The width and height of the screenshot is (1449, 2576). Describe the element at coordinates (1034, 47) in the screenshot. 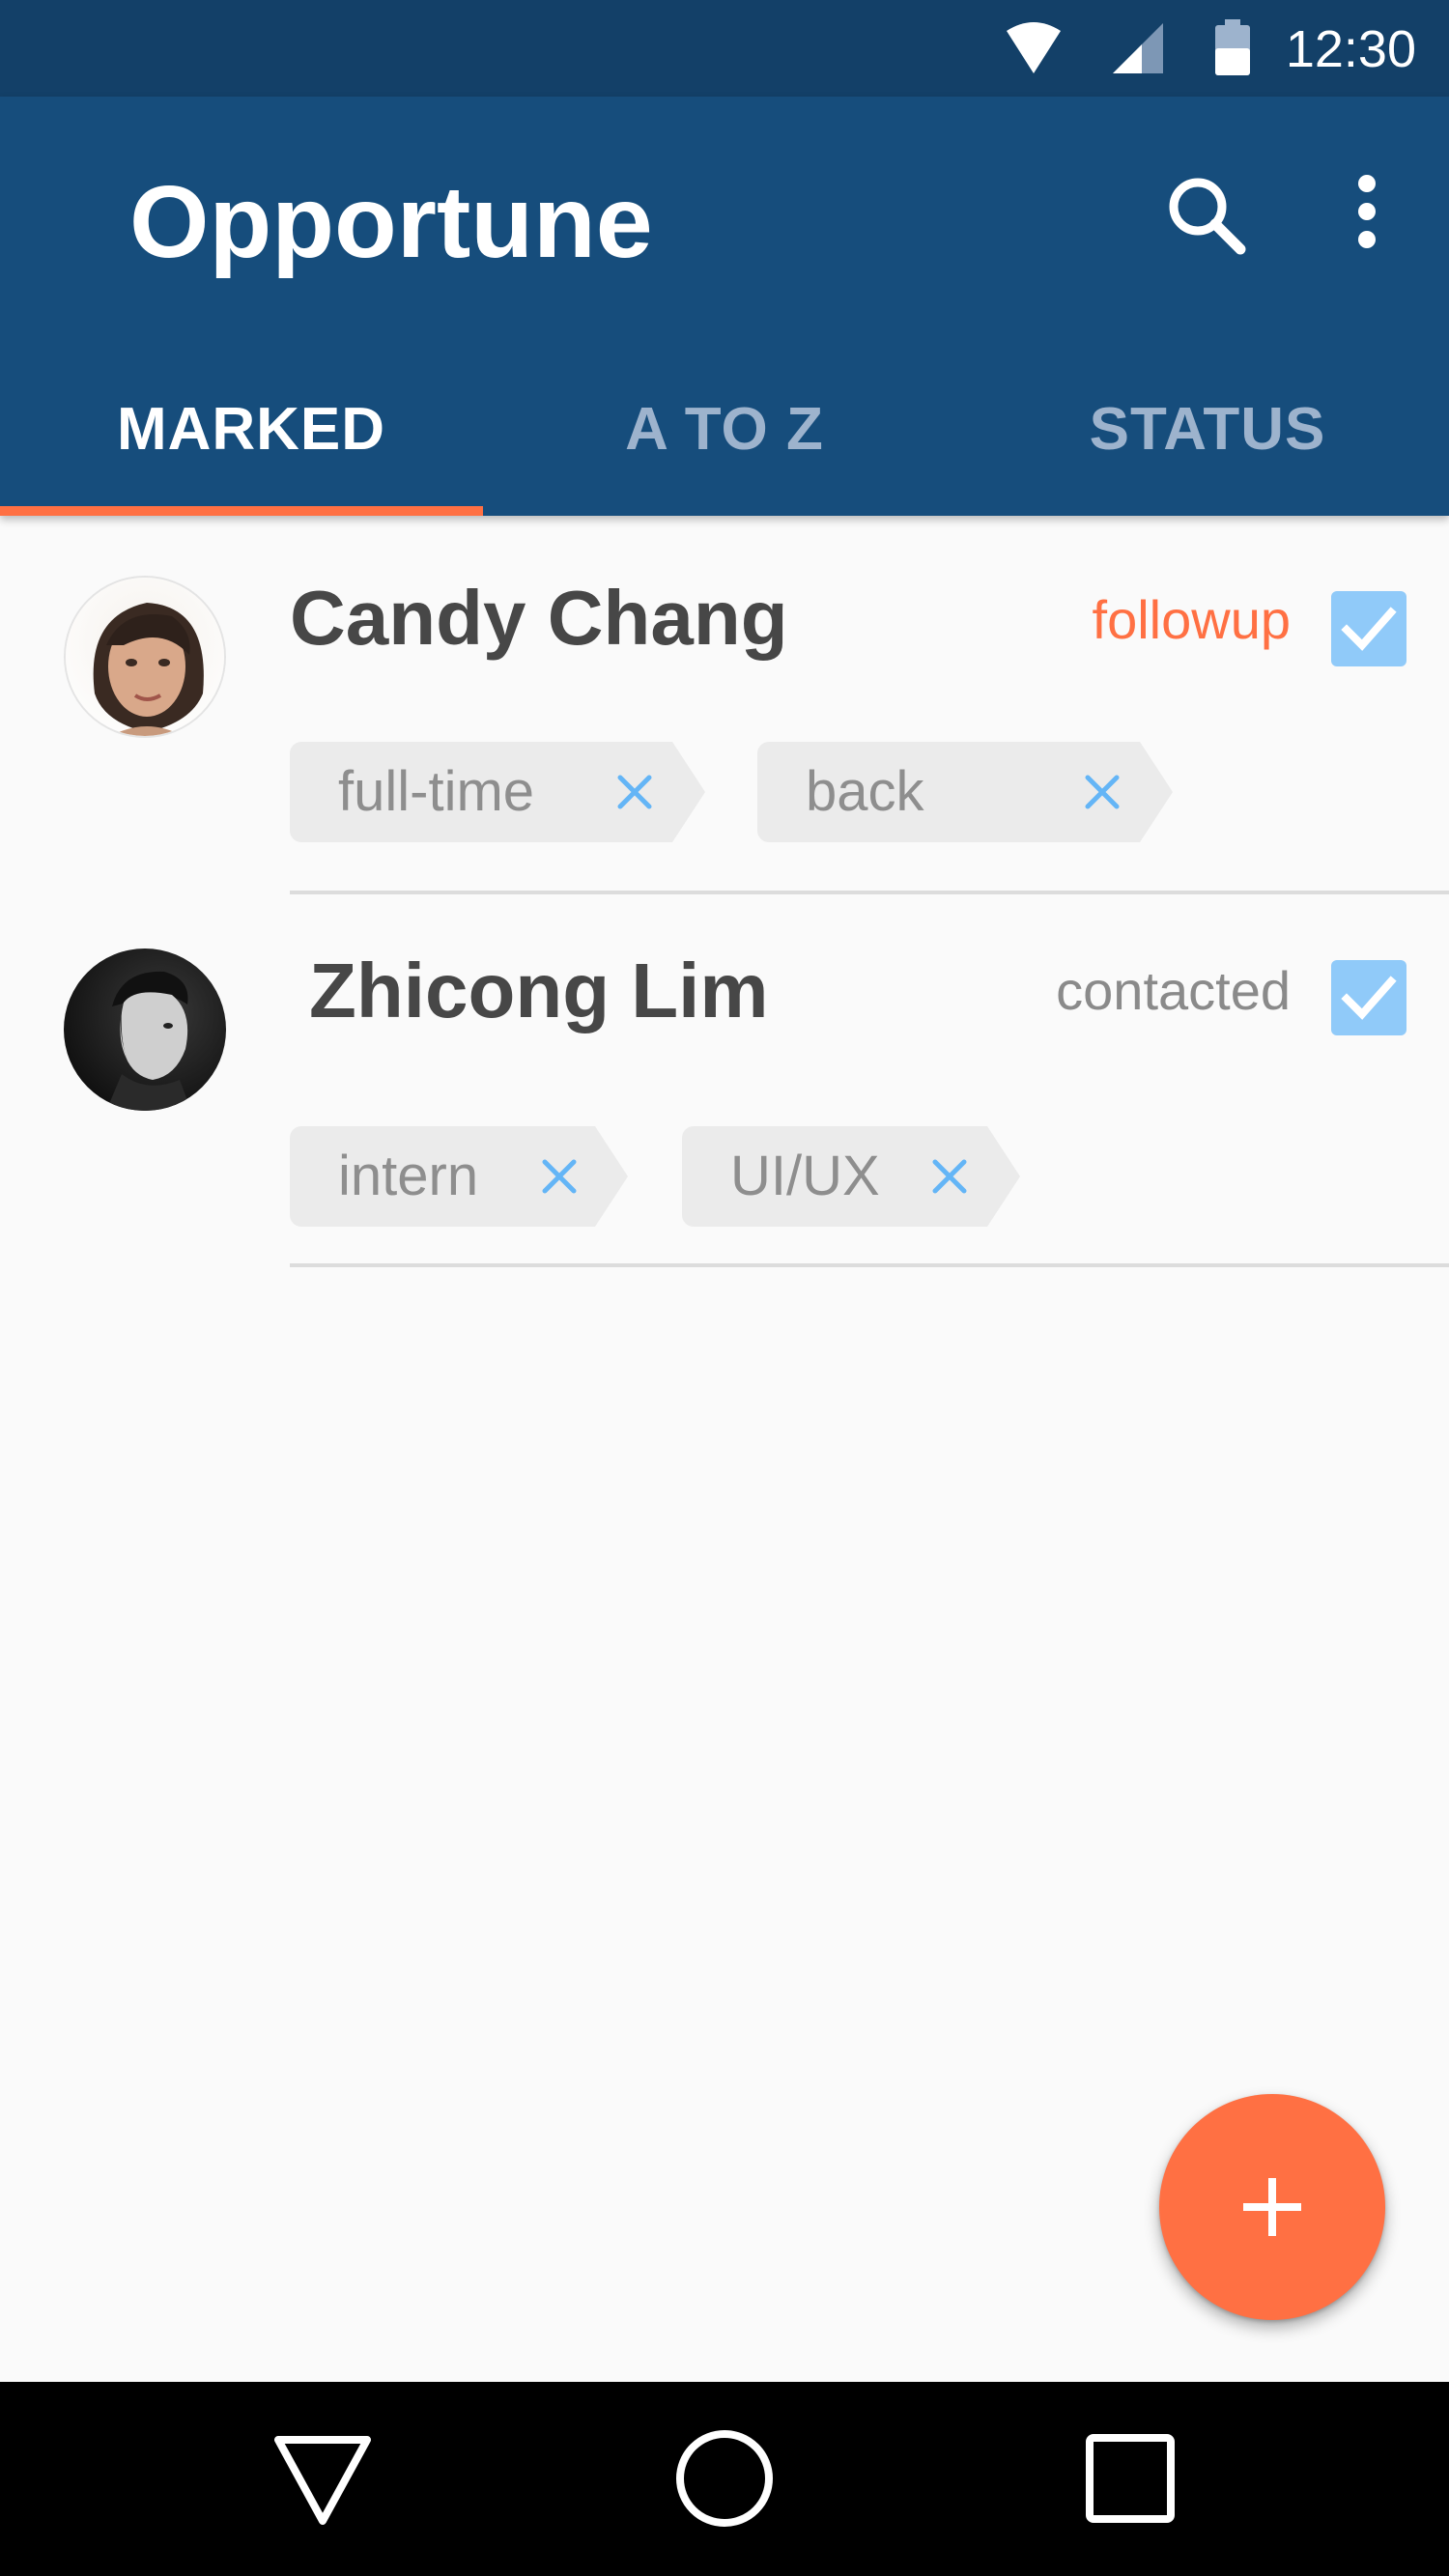

I see `wifi-icon` at that location.